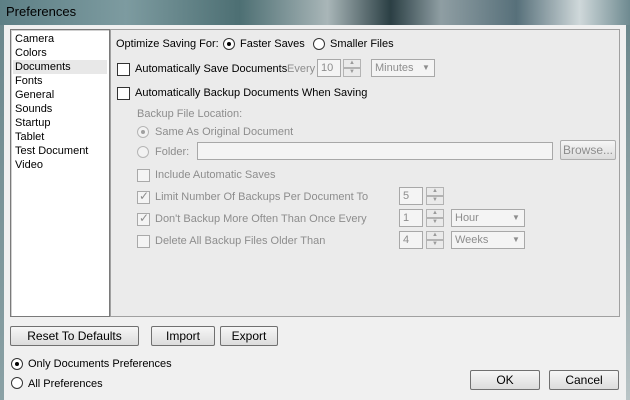 Image resolution: width=630 pixels, height=400 pixels. What do you see at coordinates (584, 380) in the screenshot?
I see `cancel-button: Cancel` at bounding box center [584, 380].